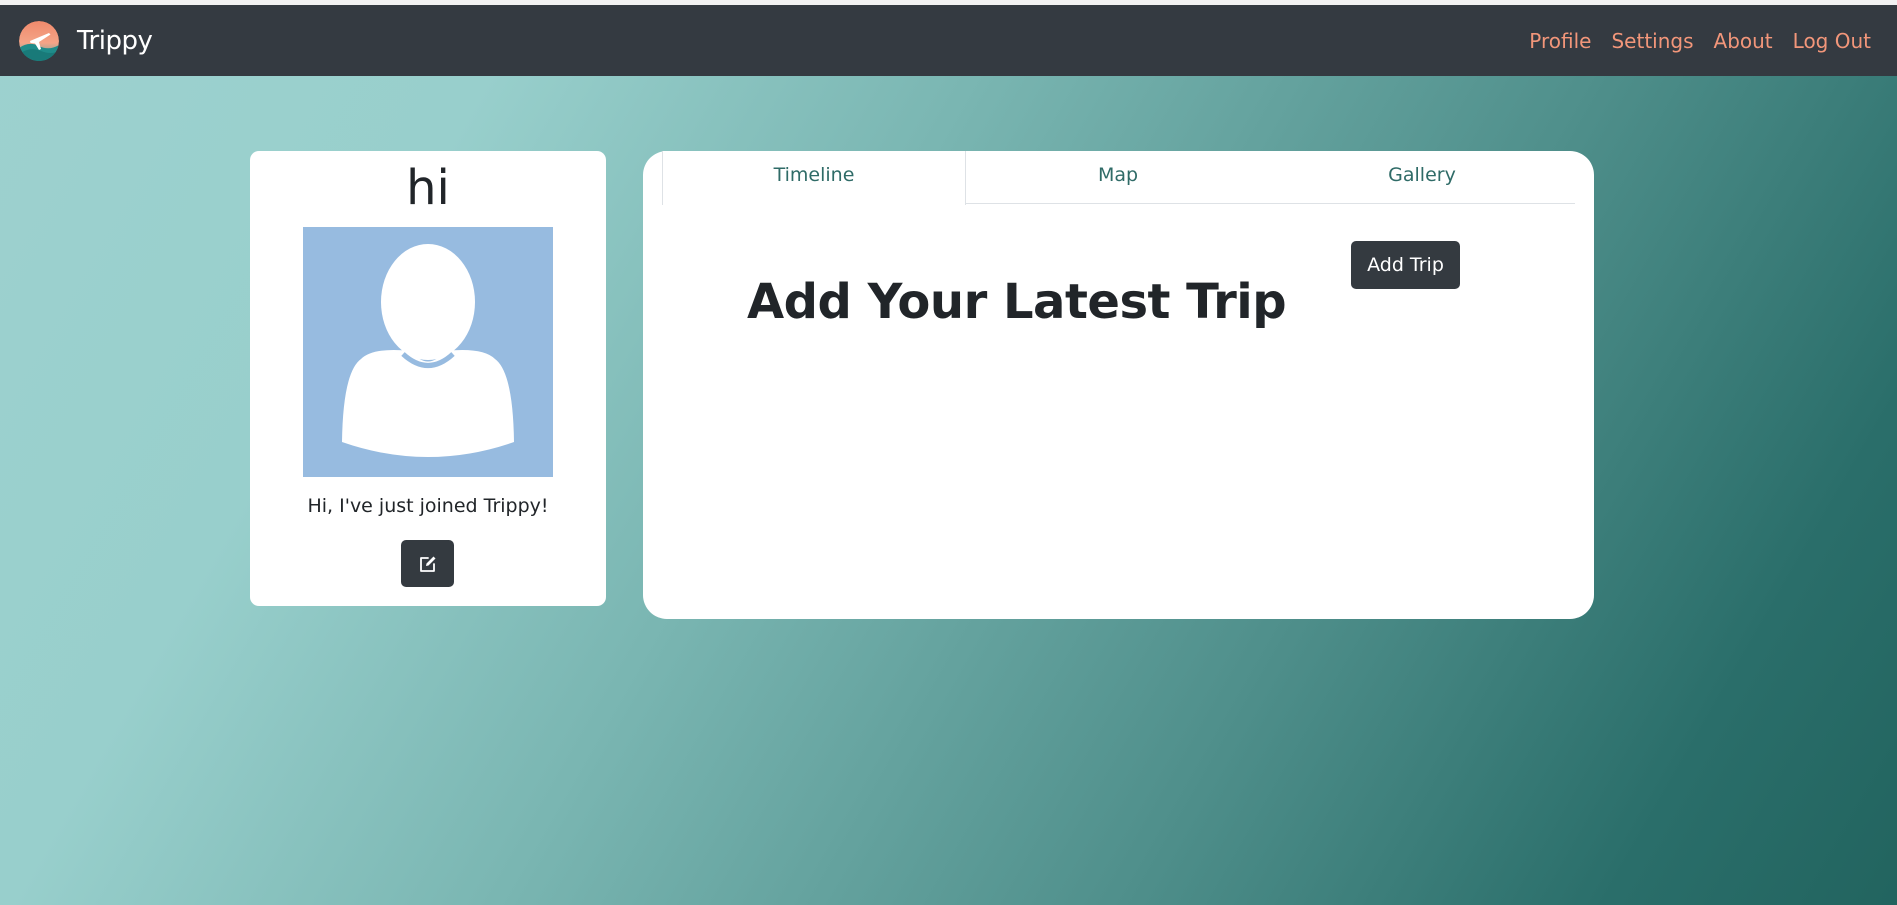 The height and width of the screenshot is (905, 1897). I want to click on edit-icon, so click(427, 564).